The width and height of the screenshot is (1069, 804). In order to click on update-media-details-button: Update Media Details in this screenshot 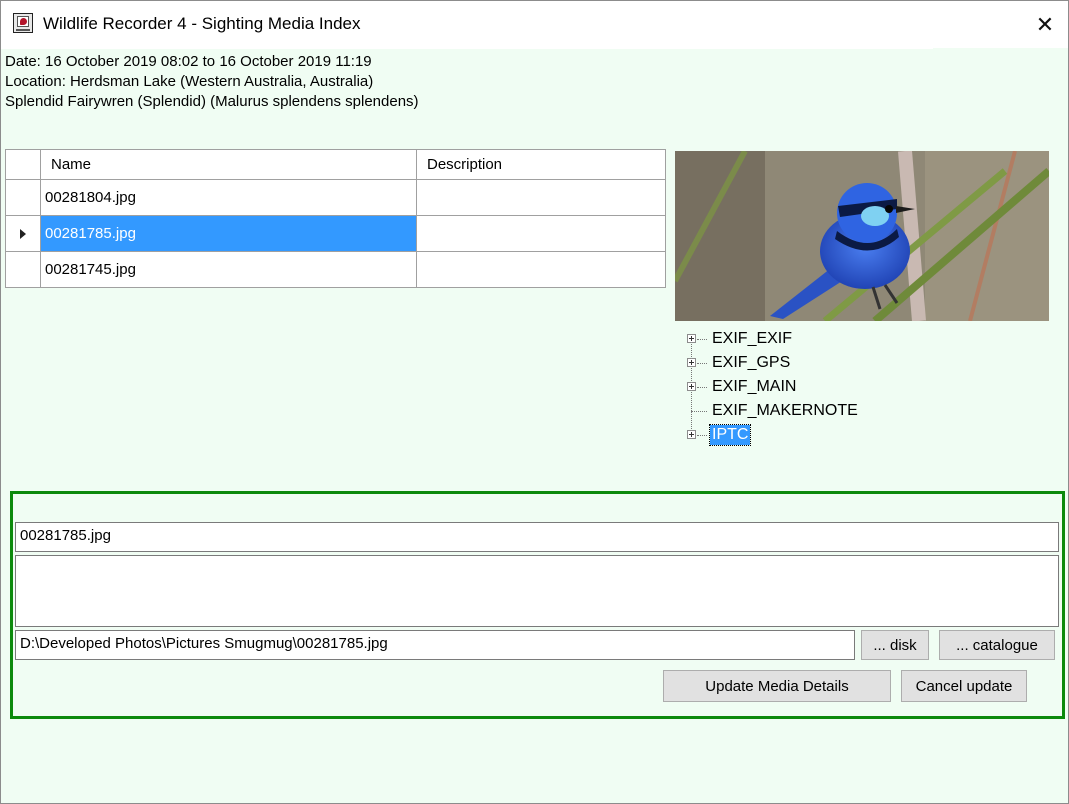, I will do `click(777, 686)`.